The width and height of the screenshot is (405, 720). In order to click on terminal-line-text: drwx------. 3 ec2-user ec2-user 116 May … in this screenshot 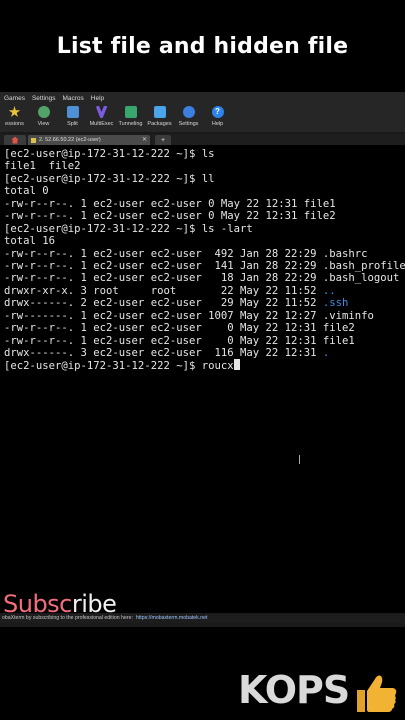, I will do `click(163, 353)`.